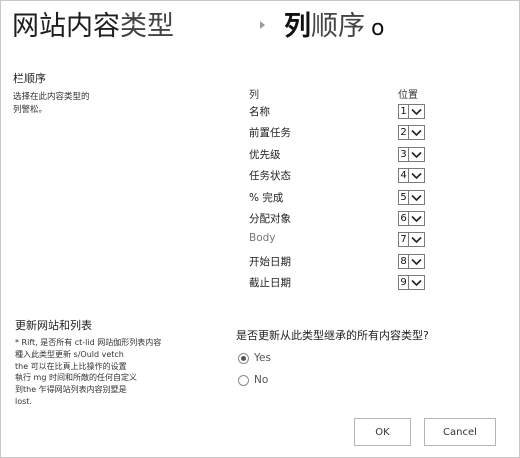 This screenshot has height=458, width=520. Describe the element at coordinates (408, 95) in the screenshot. I see `position-header: 位置` at that location.